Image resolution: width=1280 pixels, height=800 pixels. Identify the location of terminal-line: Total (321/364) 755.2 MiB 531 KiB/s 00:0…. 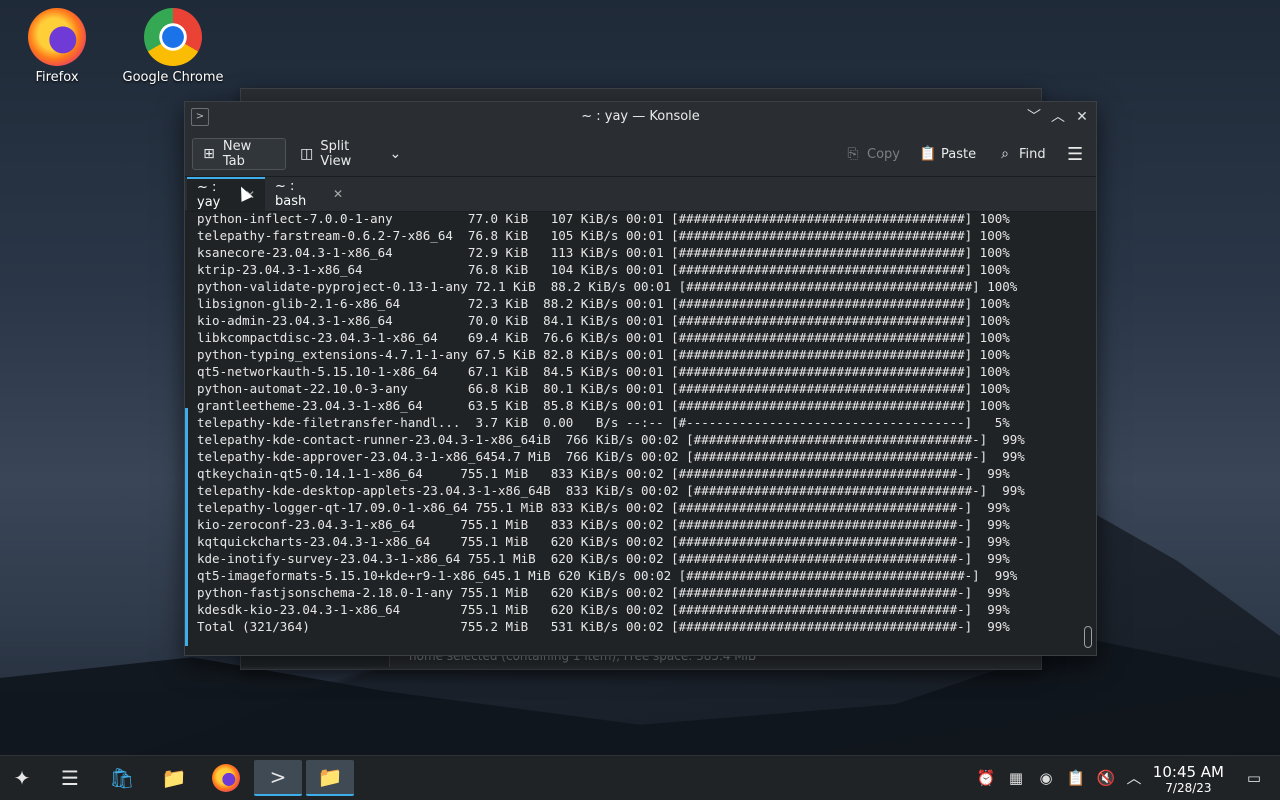
(603, 626).